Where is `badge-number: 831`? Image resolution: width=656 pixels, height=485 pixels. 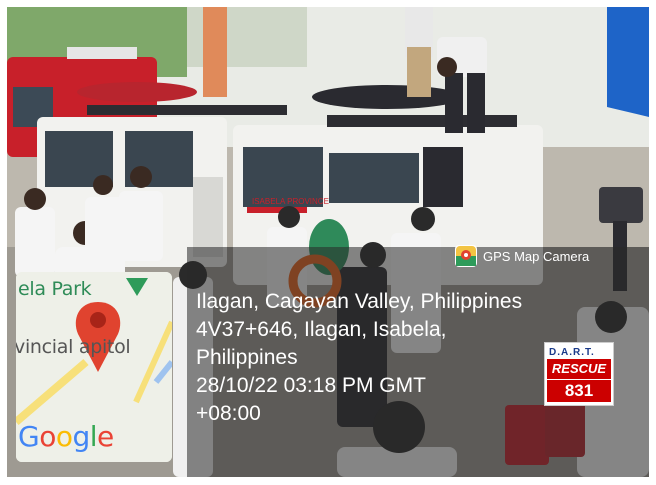
badge-number: 831 is located at coordinates (579, 391).